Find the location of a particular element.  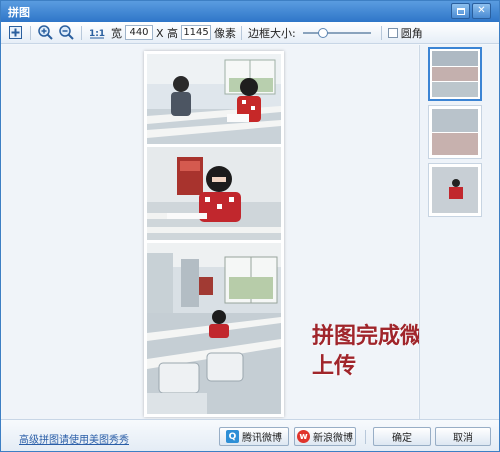

add-icon is located at coordinates (15, 32).